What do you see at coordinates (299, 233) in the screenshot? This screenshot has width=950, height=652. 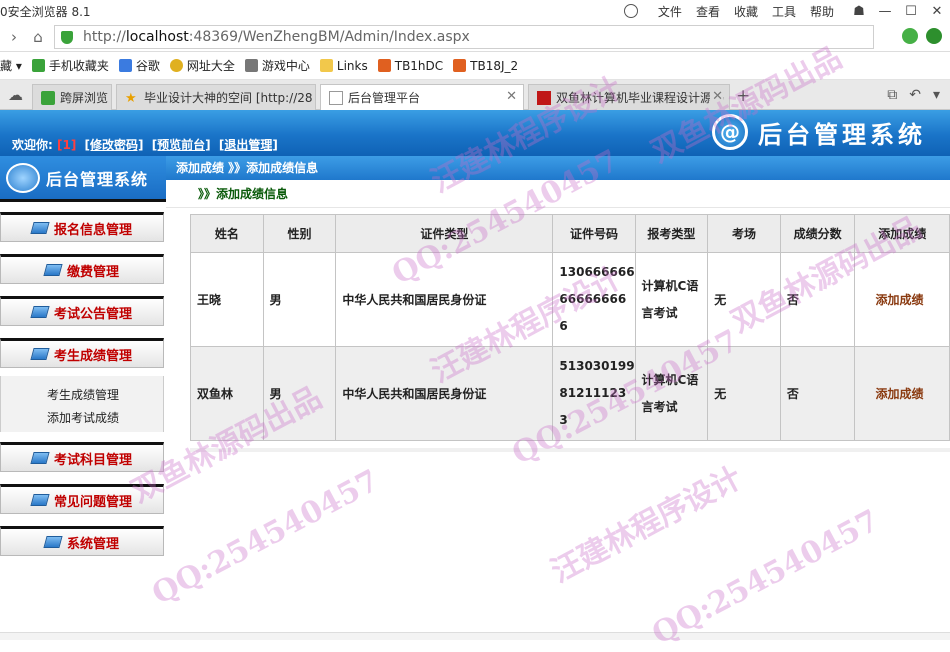 I see `column-header: 性别` at bounding box center [299, 233].